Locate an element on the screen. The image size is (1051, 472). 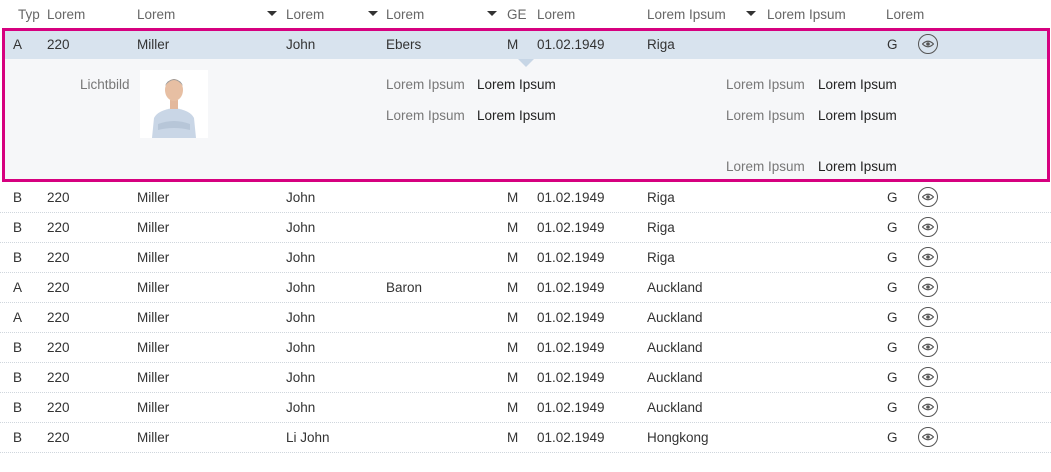
header-col5: Lorem is located at coordinates (405, 14).